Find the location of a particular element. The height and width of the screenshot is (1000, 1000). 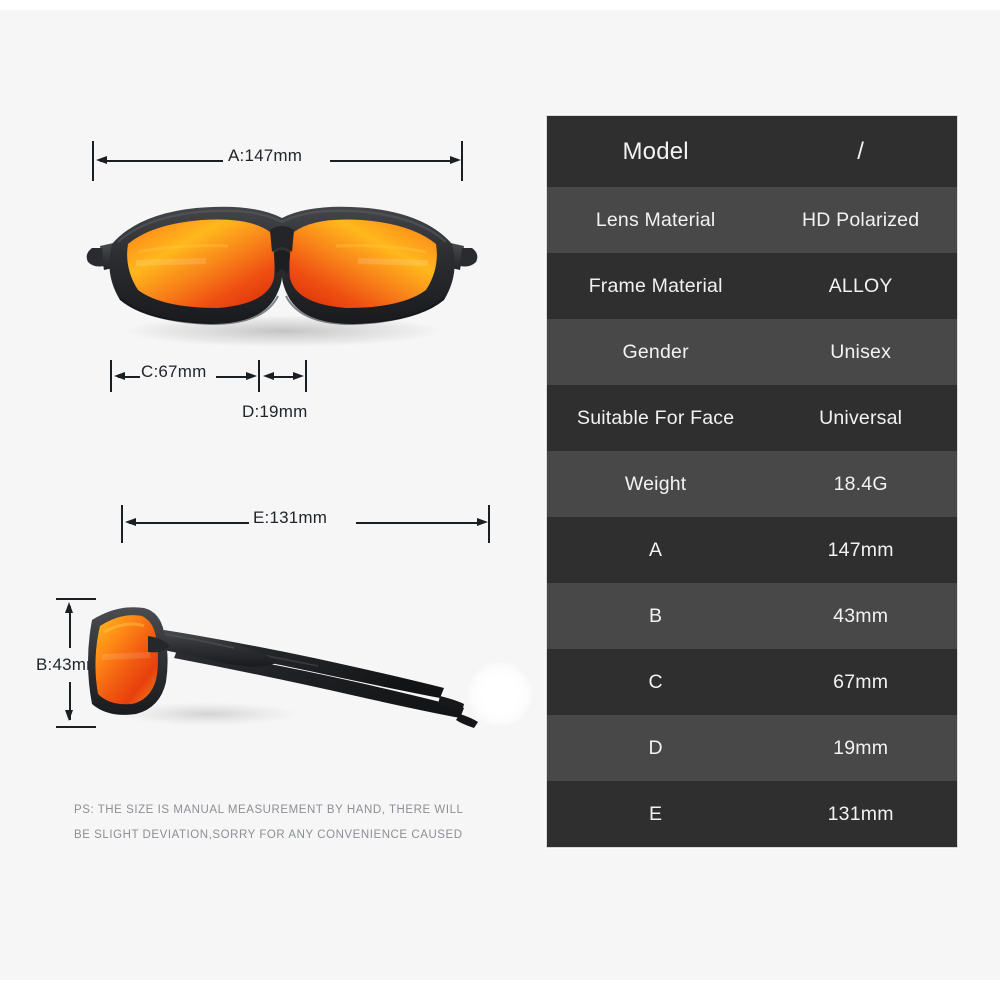

spec-row-value: HD Polarized is located at coordinates (861, 219).